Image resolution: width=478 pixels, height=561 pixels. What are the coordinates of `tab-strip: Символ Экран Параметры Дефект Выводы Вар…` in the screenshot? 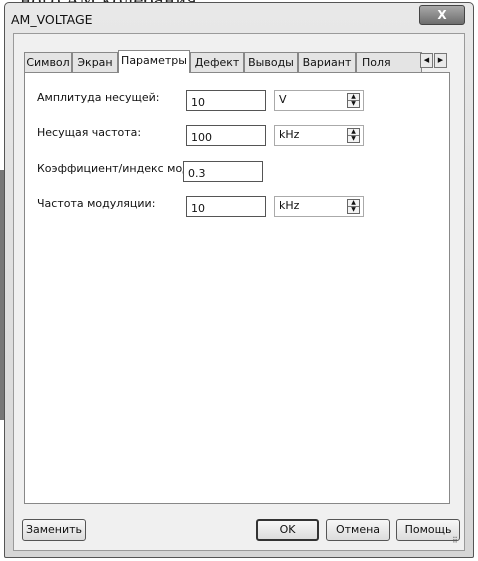 It's located at (236, 61).